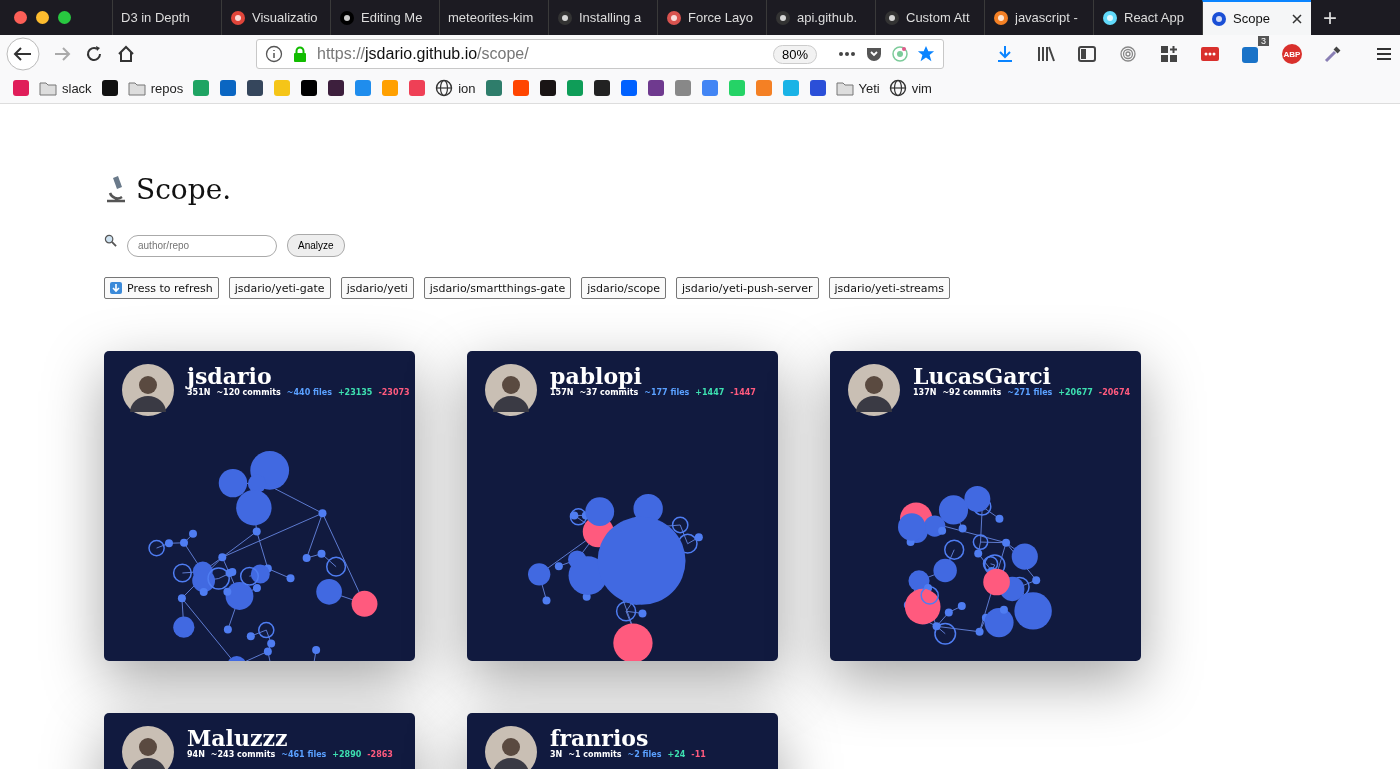 The image size is (1400, 769). Describe the element at coordinates (676, 754) in the screenshot. I see `additions-count: +24` at that location.